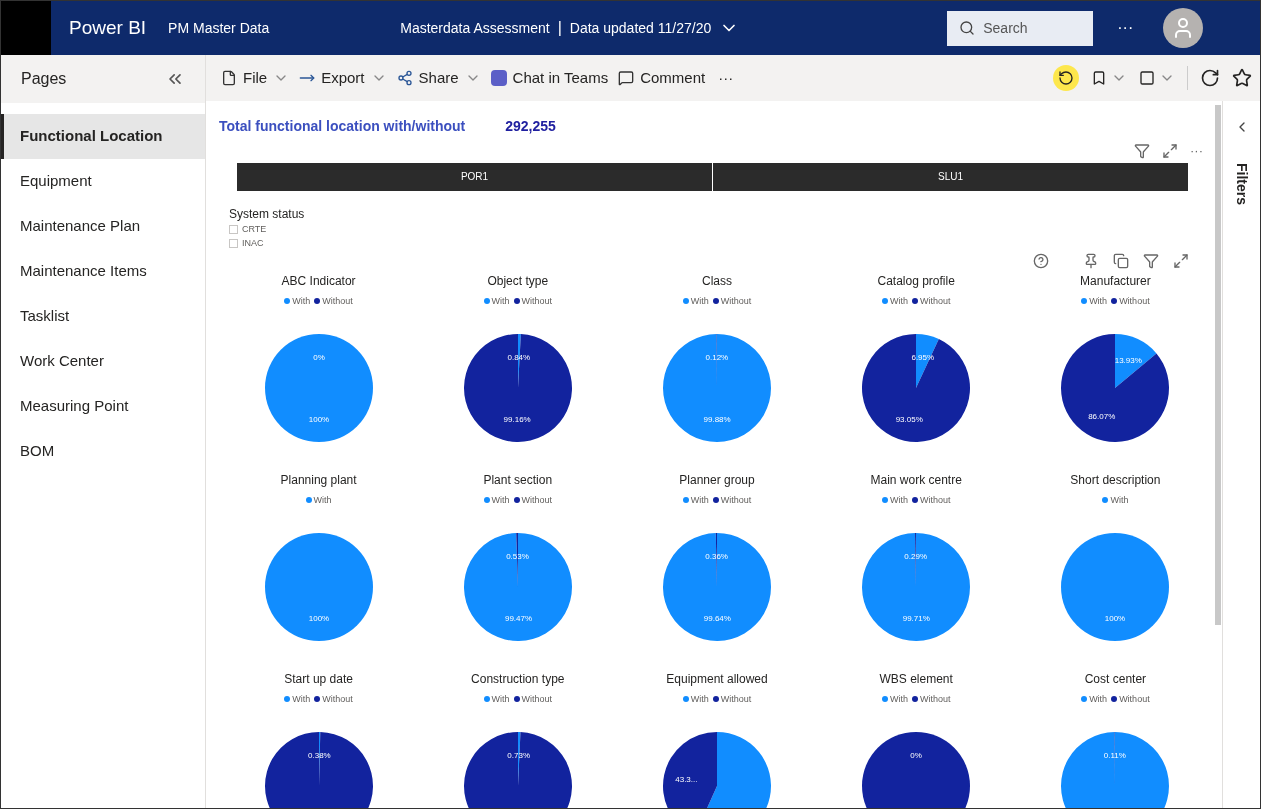  I want to click on chart-title: Construction type, so click(518, 678).